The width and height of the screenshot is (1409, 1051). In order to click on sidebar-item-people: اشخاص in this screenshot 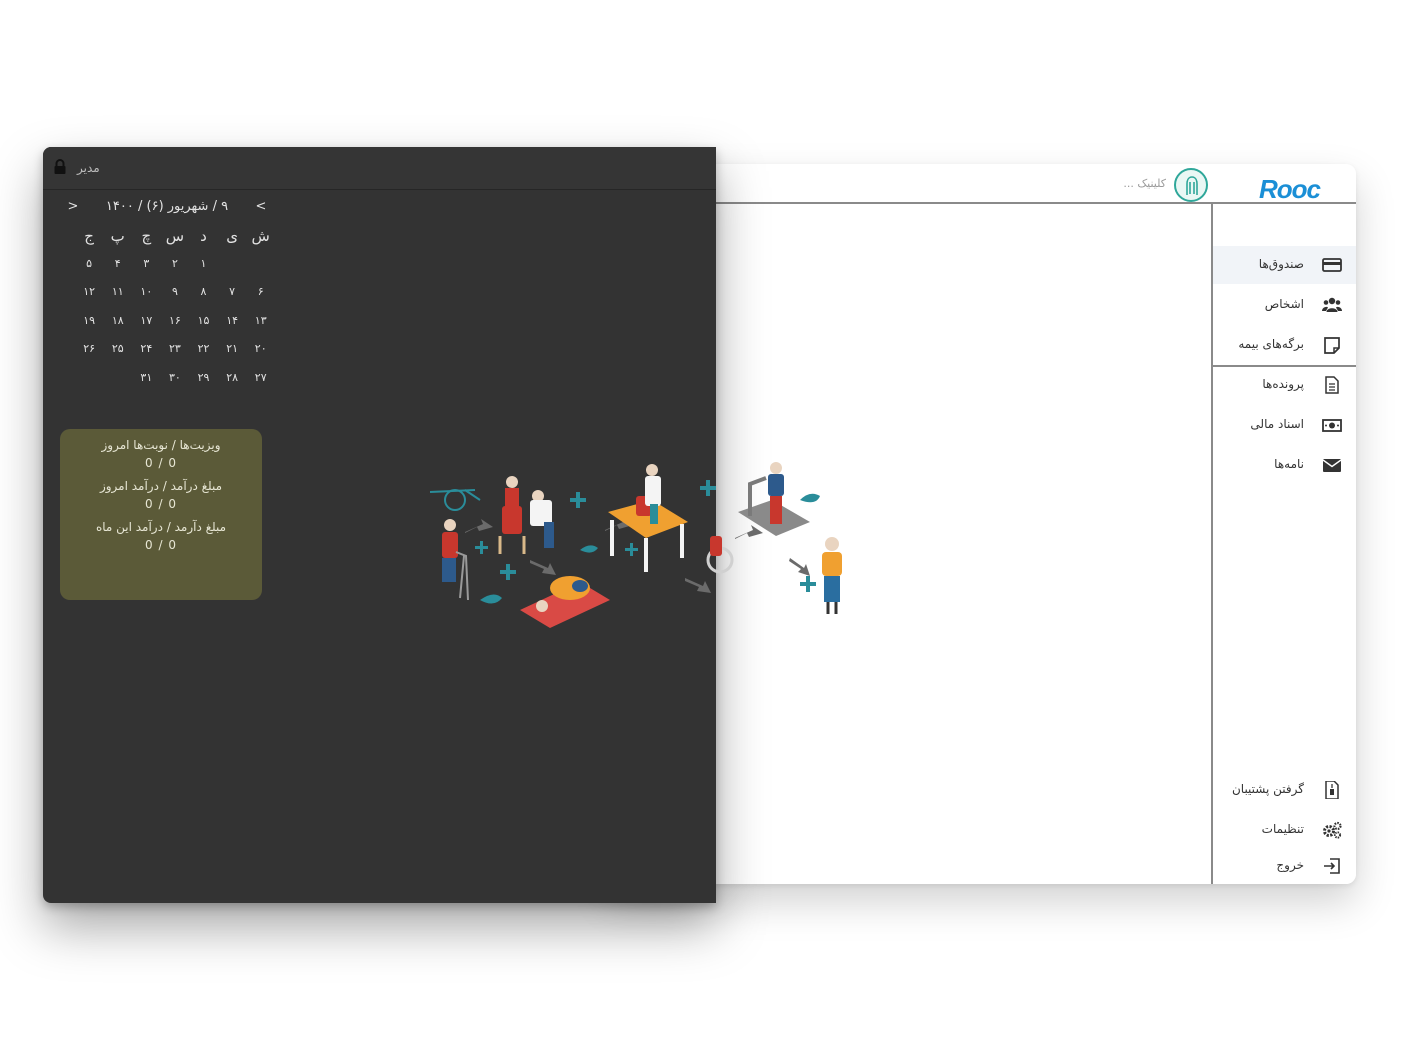, I will do `click(1284, 305)`.